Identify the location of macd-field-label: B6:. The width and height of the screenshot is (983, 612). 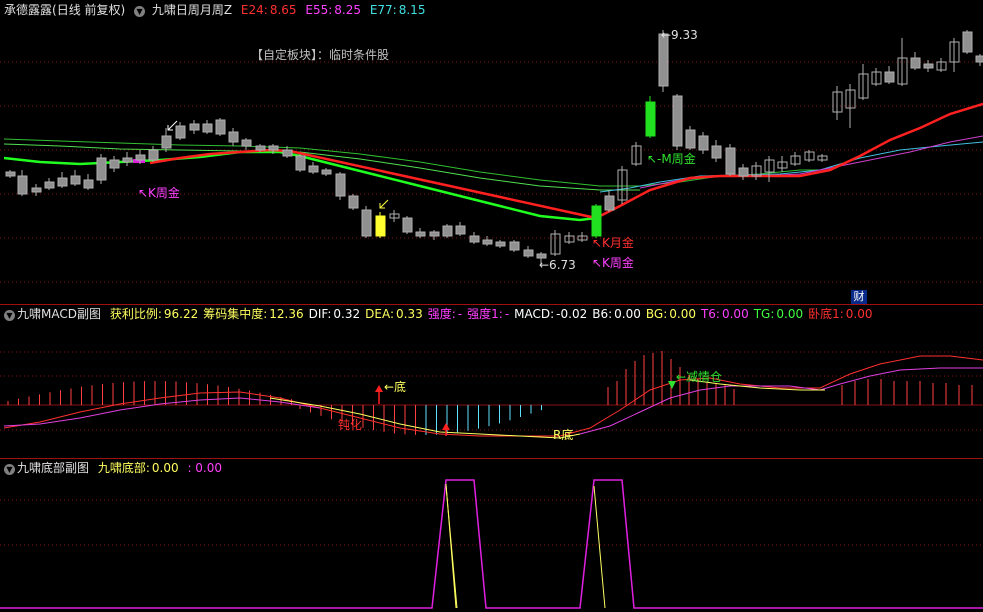
(602, 314).